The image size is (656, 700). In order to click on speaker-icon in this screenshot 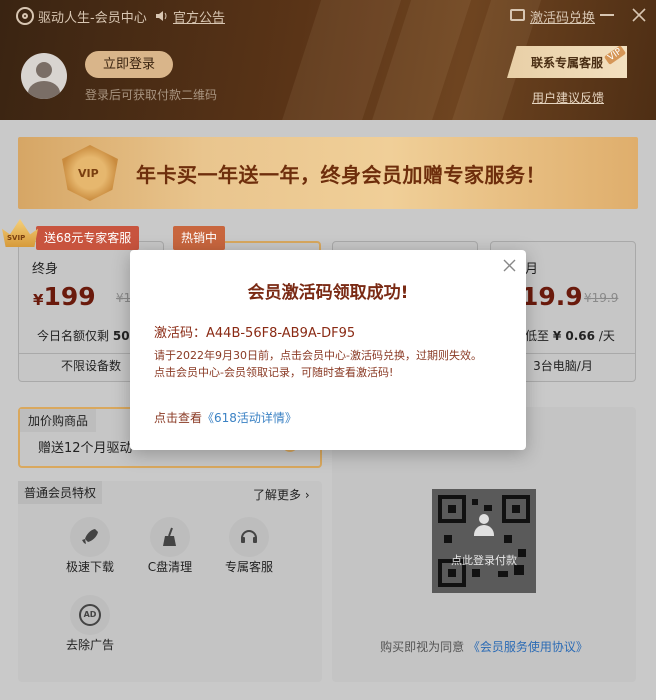, I will do `click(162, 16)`.